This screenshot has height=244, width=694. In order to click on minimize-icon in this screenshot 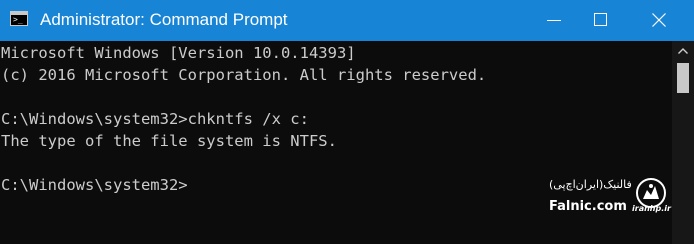, I will do `click(554, 20)`.